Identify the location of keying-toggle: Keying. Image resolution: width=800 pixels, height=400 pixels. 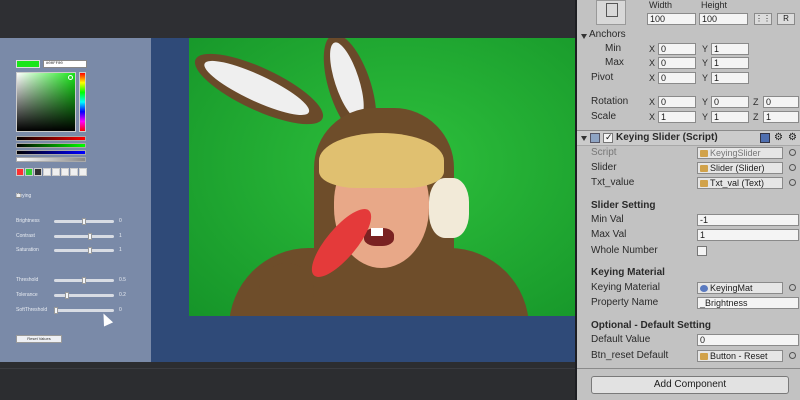
(23, 196).